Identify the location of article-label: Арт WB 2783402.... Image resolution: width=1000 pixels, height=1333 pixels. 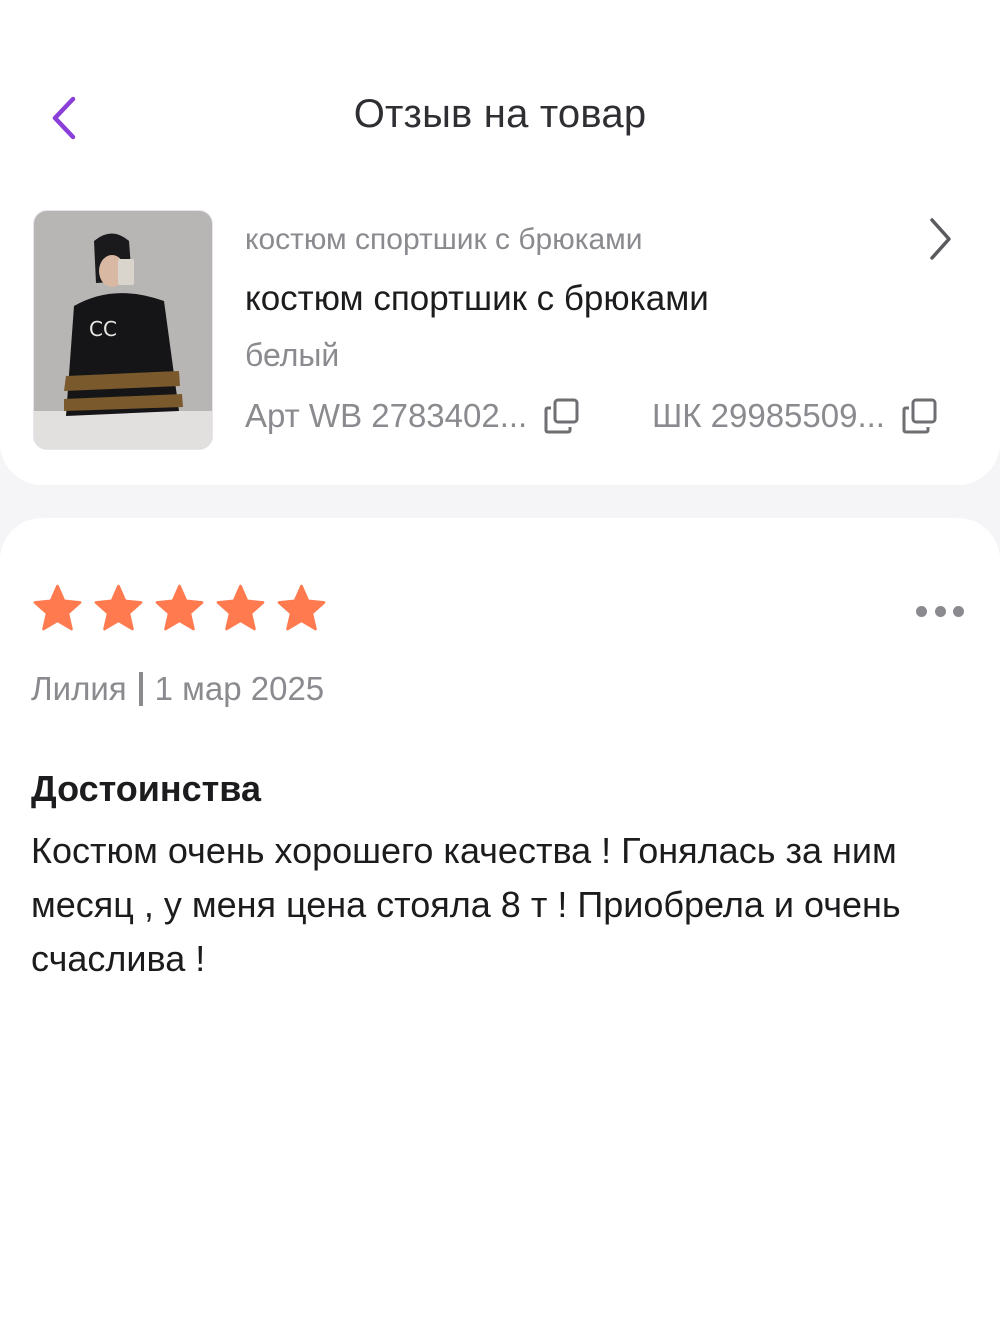
(386, 415).